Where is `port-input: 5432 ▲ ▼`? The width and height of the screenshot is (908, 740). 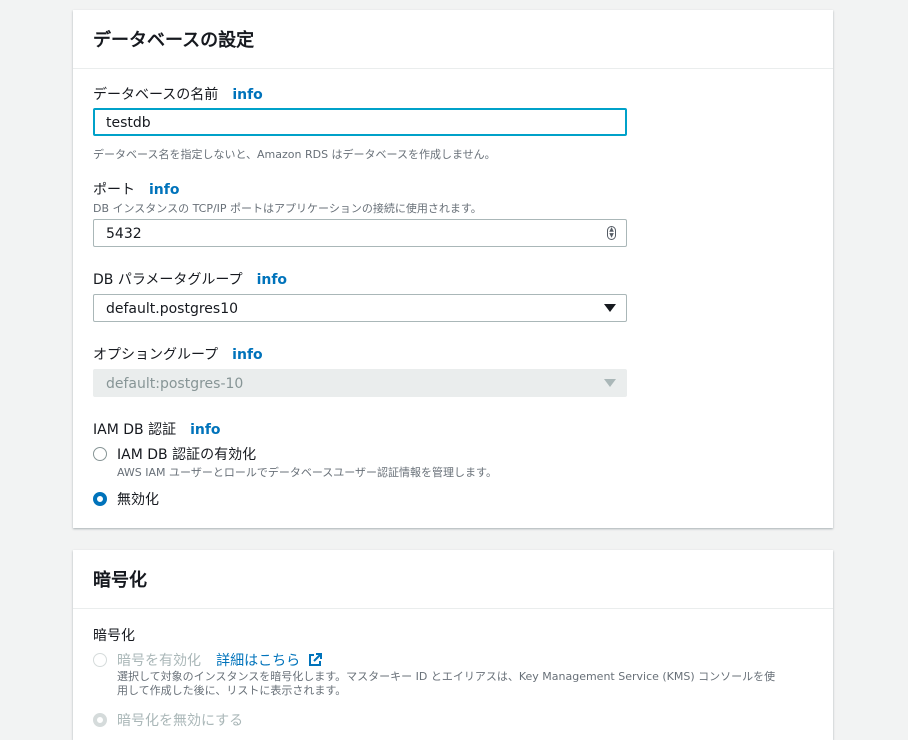
port-input: 5432 ▲ ▼ is located at coordinates (360, 233).